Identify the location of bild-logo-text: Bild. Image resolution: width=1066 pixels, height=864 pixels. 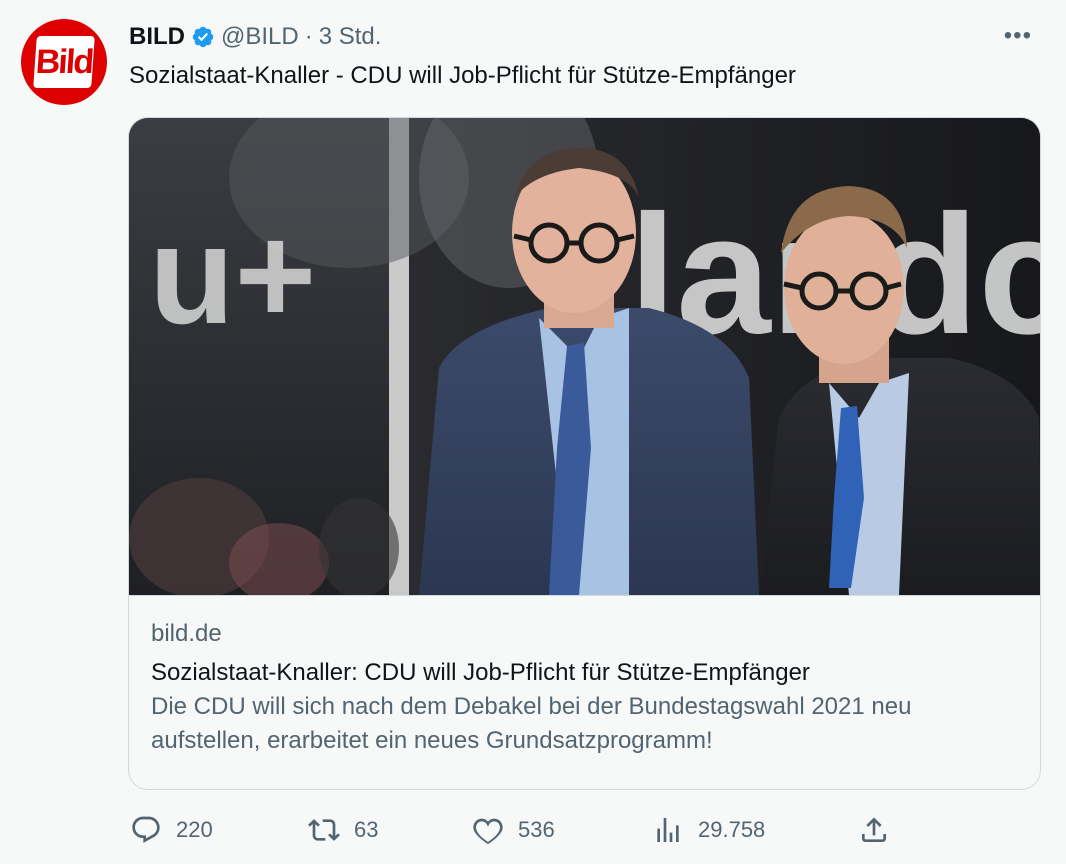
(64, 62).